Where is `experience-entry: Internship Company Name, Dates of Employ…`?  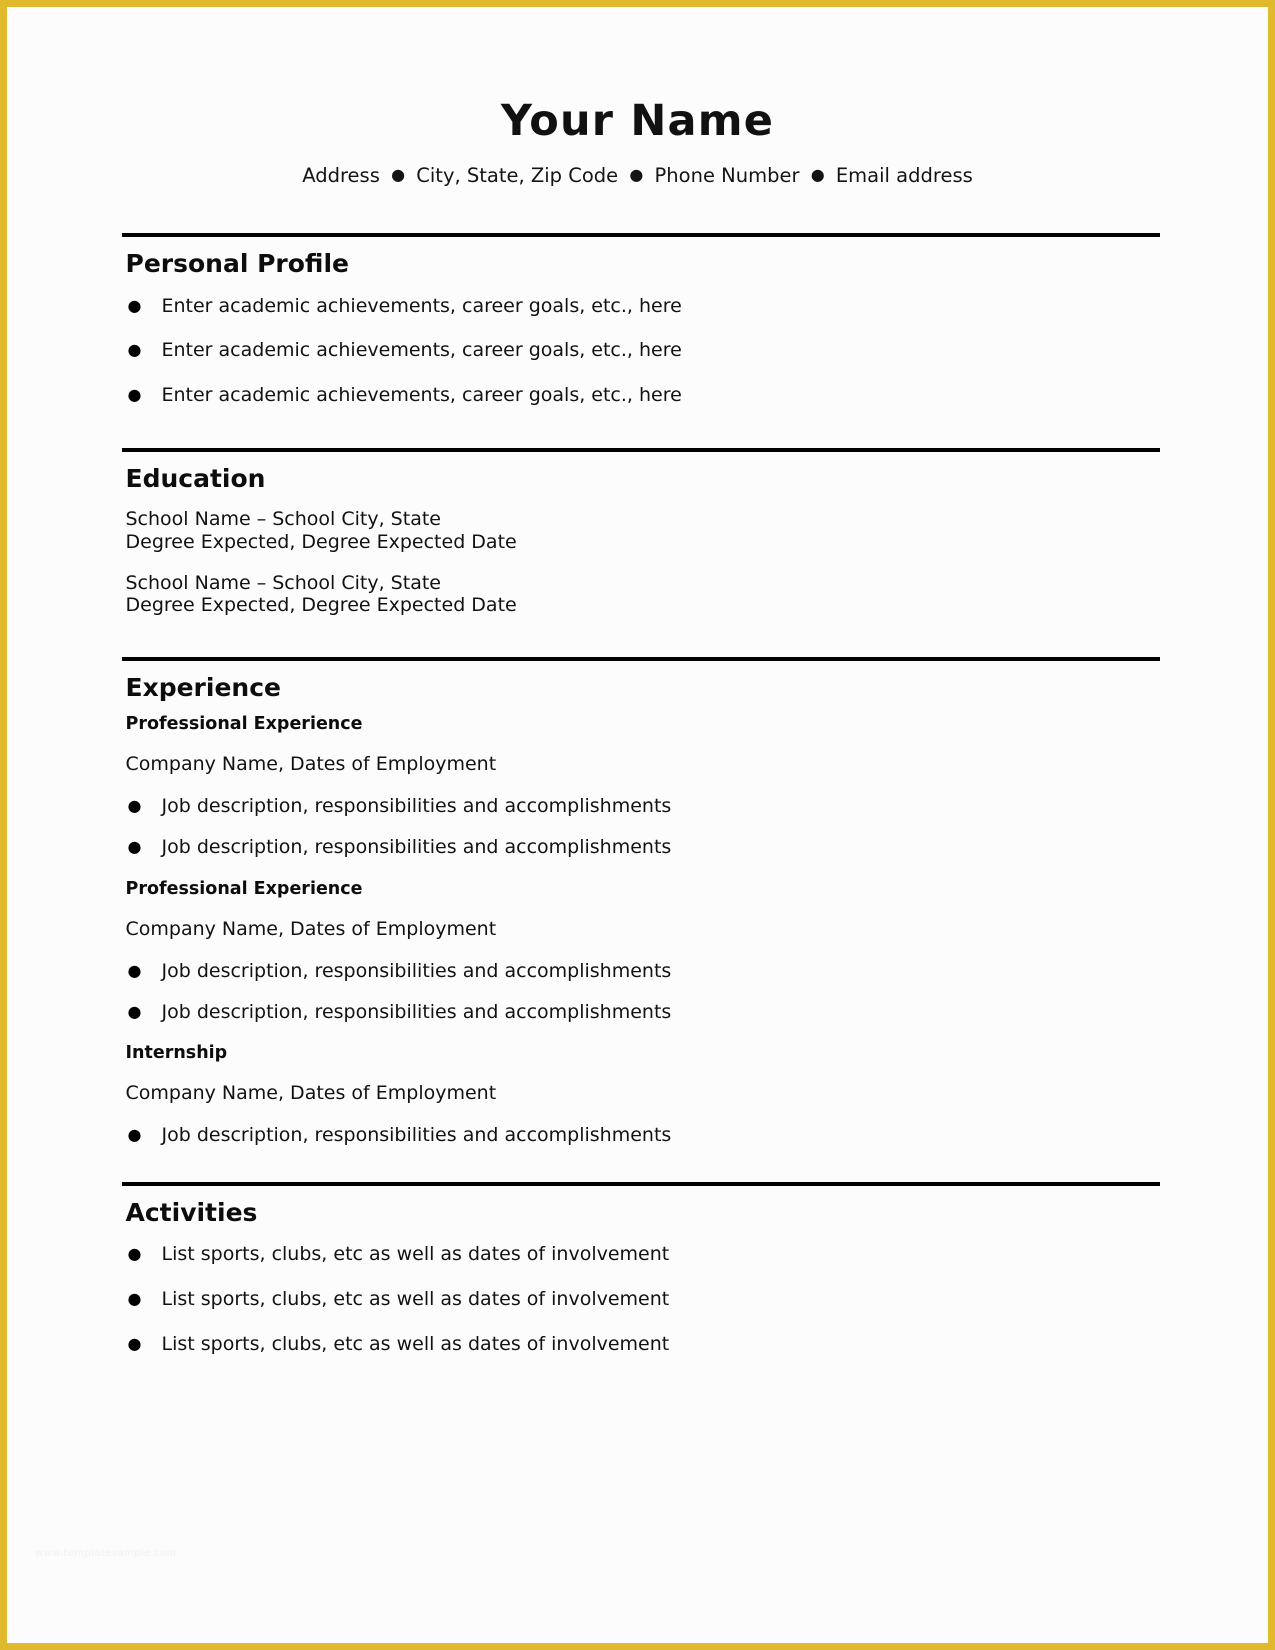
experience-entry: Internship Company Name, Dates of Employ… is located at coordinates (640, 1095).